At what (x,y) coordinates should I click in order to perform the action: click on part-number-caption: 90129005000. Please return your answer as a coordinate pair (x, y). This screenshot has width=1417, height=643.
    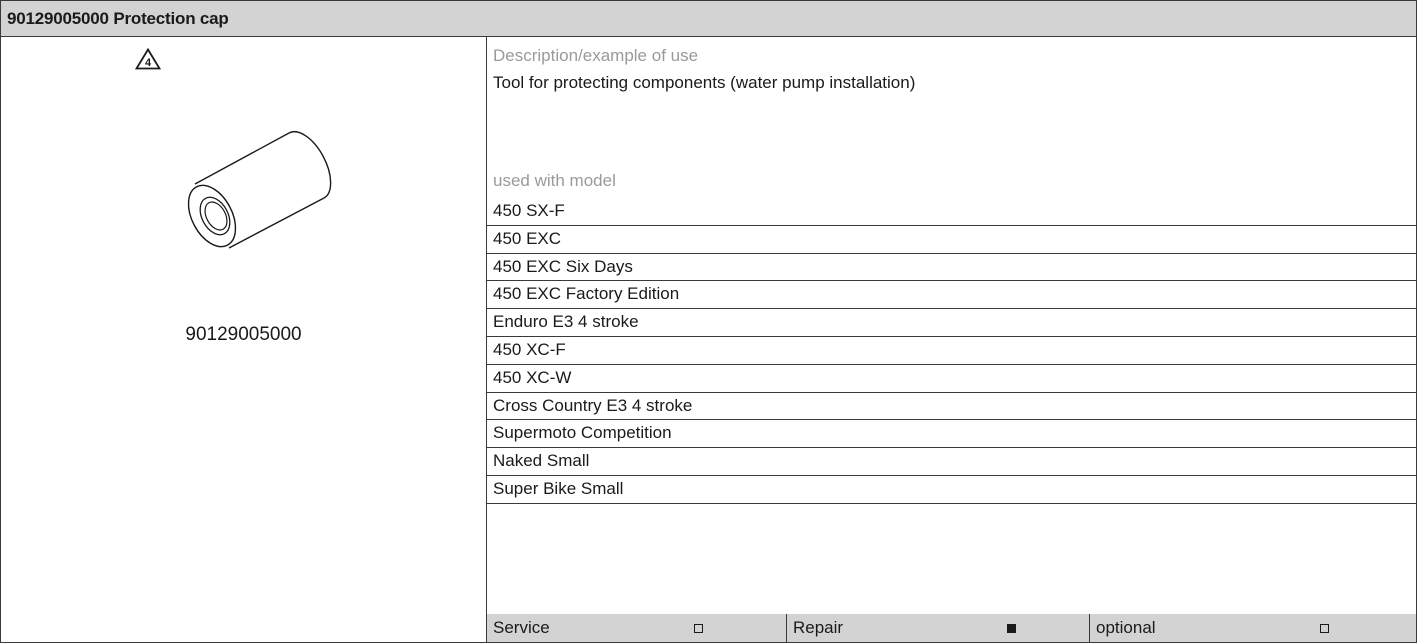
    Looking at the image, I should click on (243, 334).